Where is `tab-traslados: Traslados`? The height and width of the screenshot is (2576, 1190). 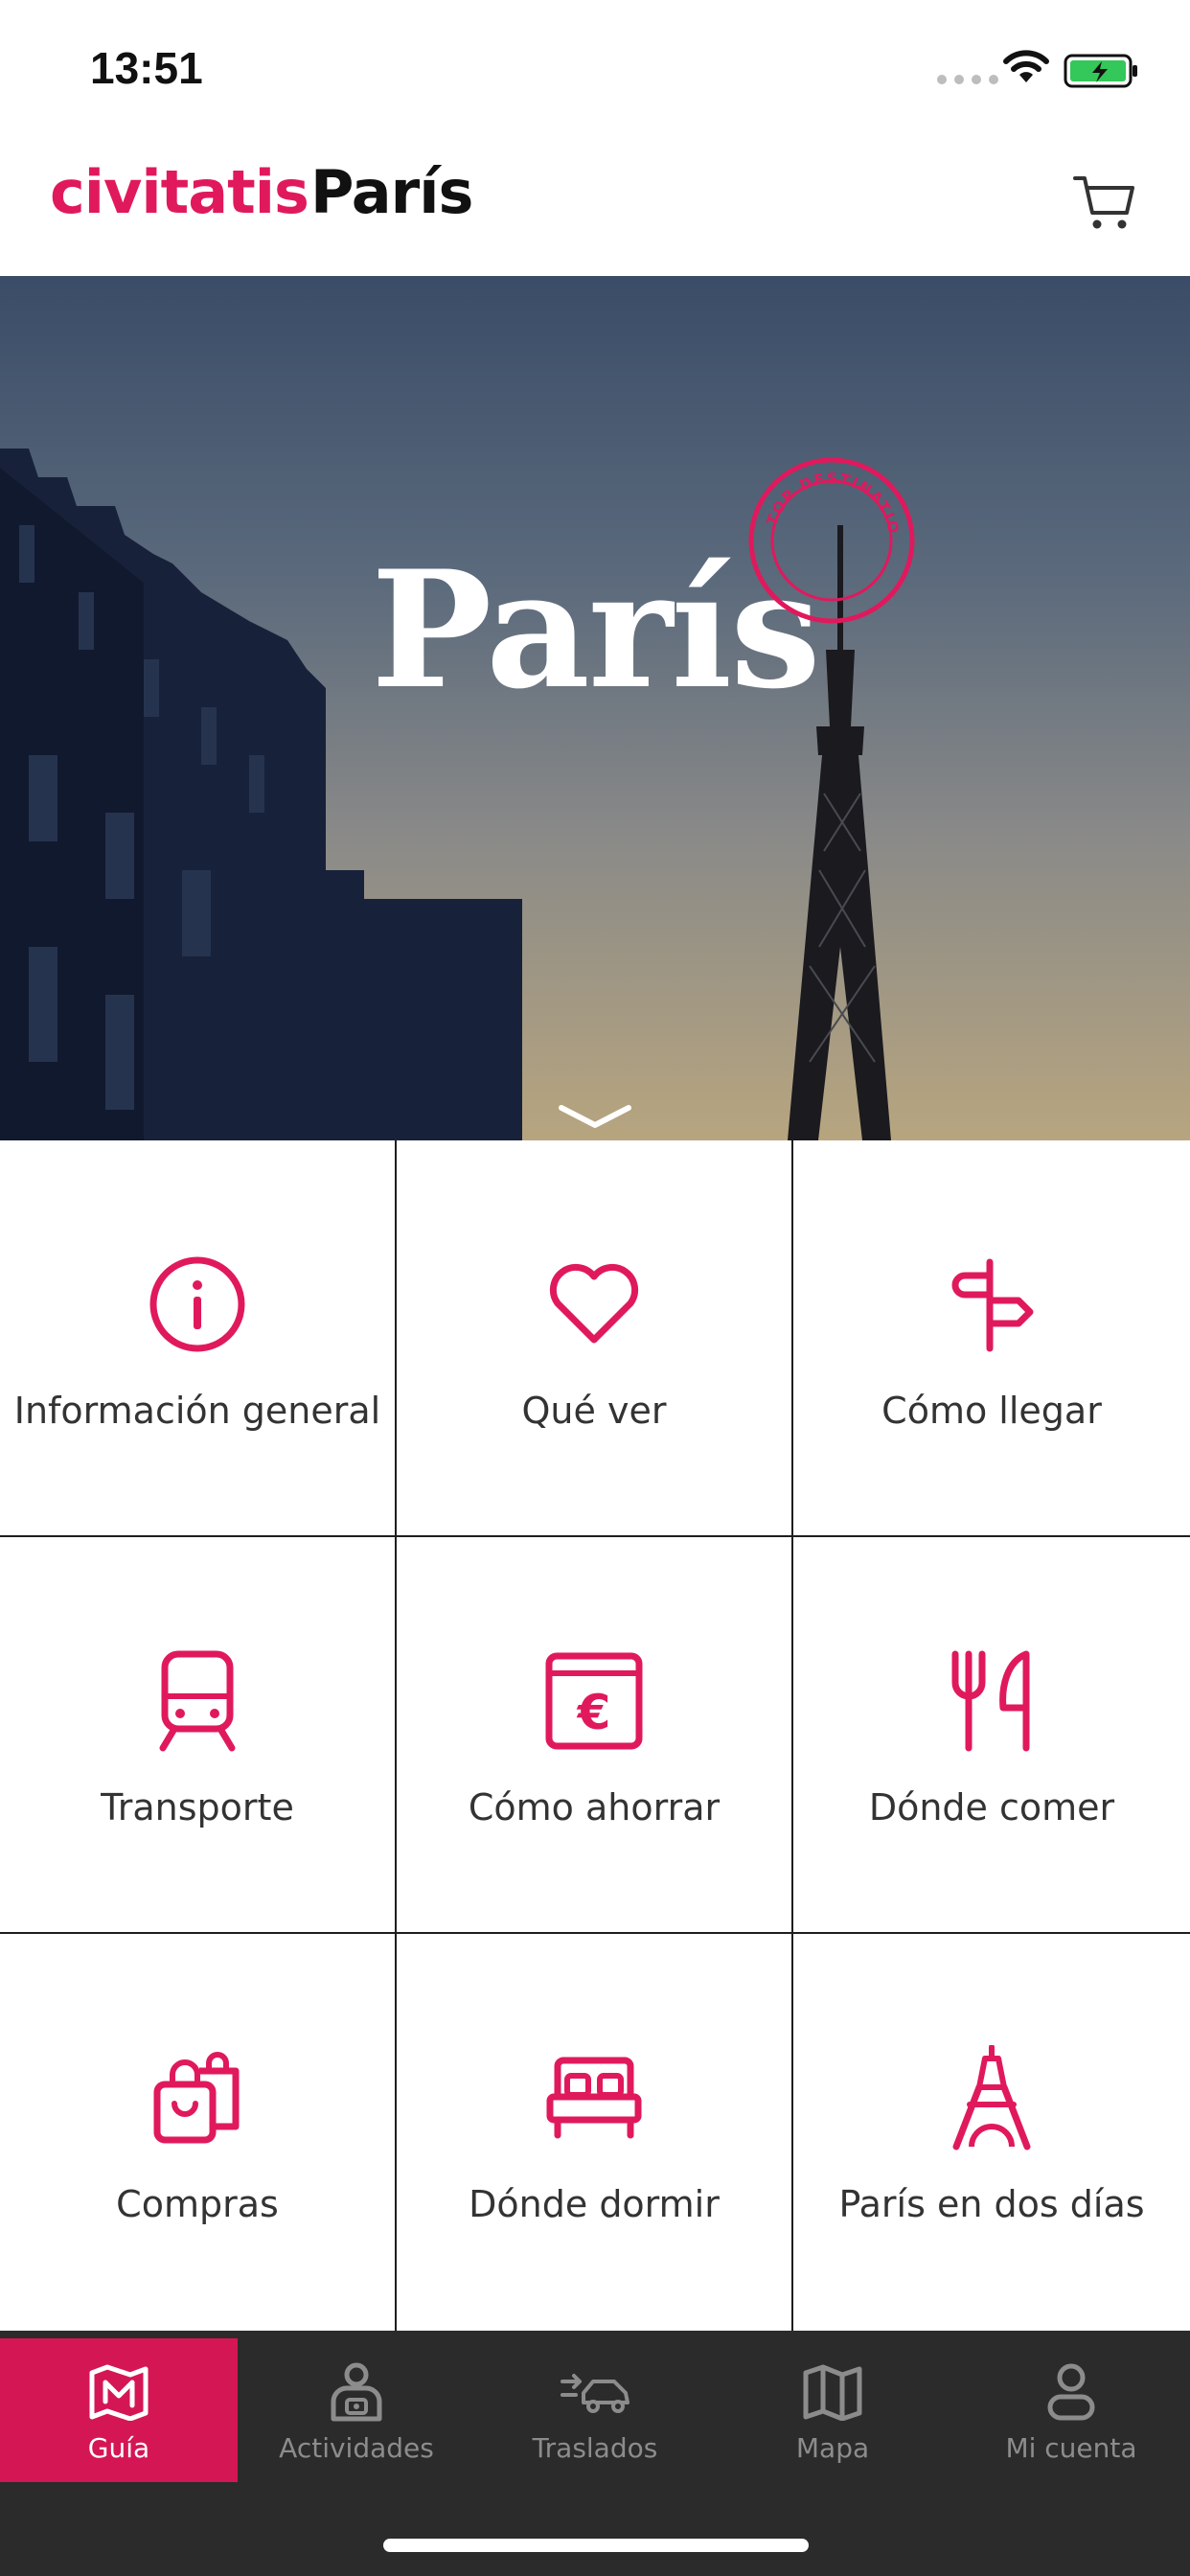
tab-traslados: Traslados is located at coordinates (595, 2410).